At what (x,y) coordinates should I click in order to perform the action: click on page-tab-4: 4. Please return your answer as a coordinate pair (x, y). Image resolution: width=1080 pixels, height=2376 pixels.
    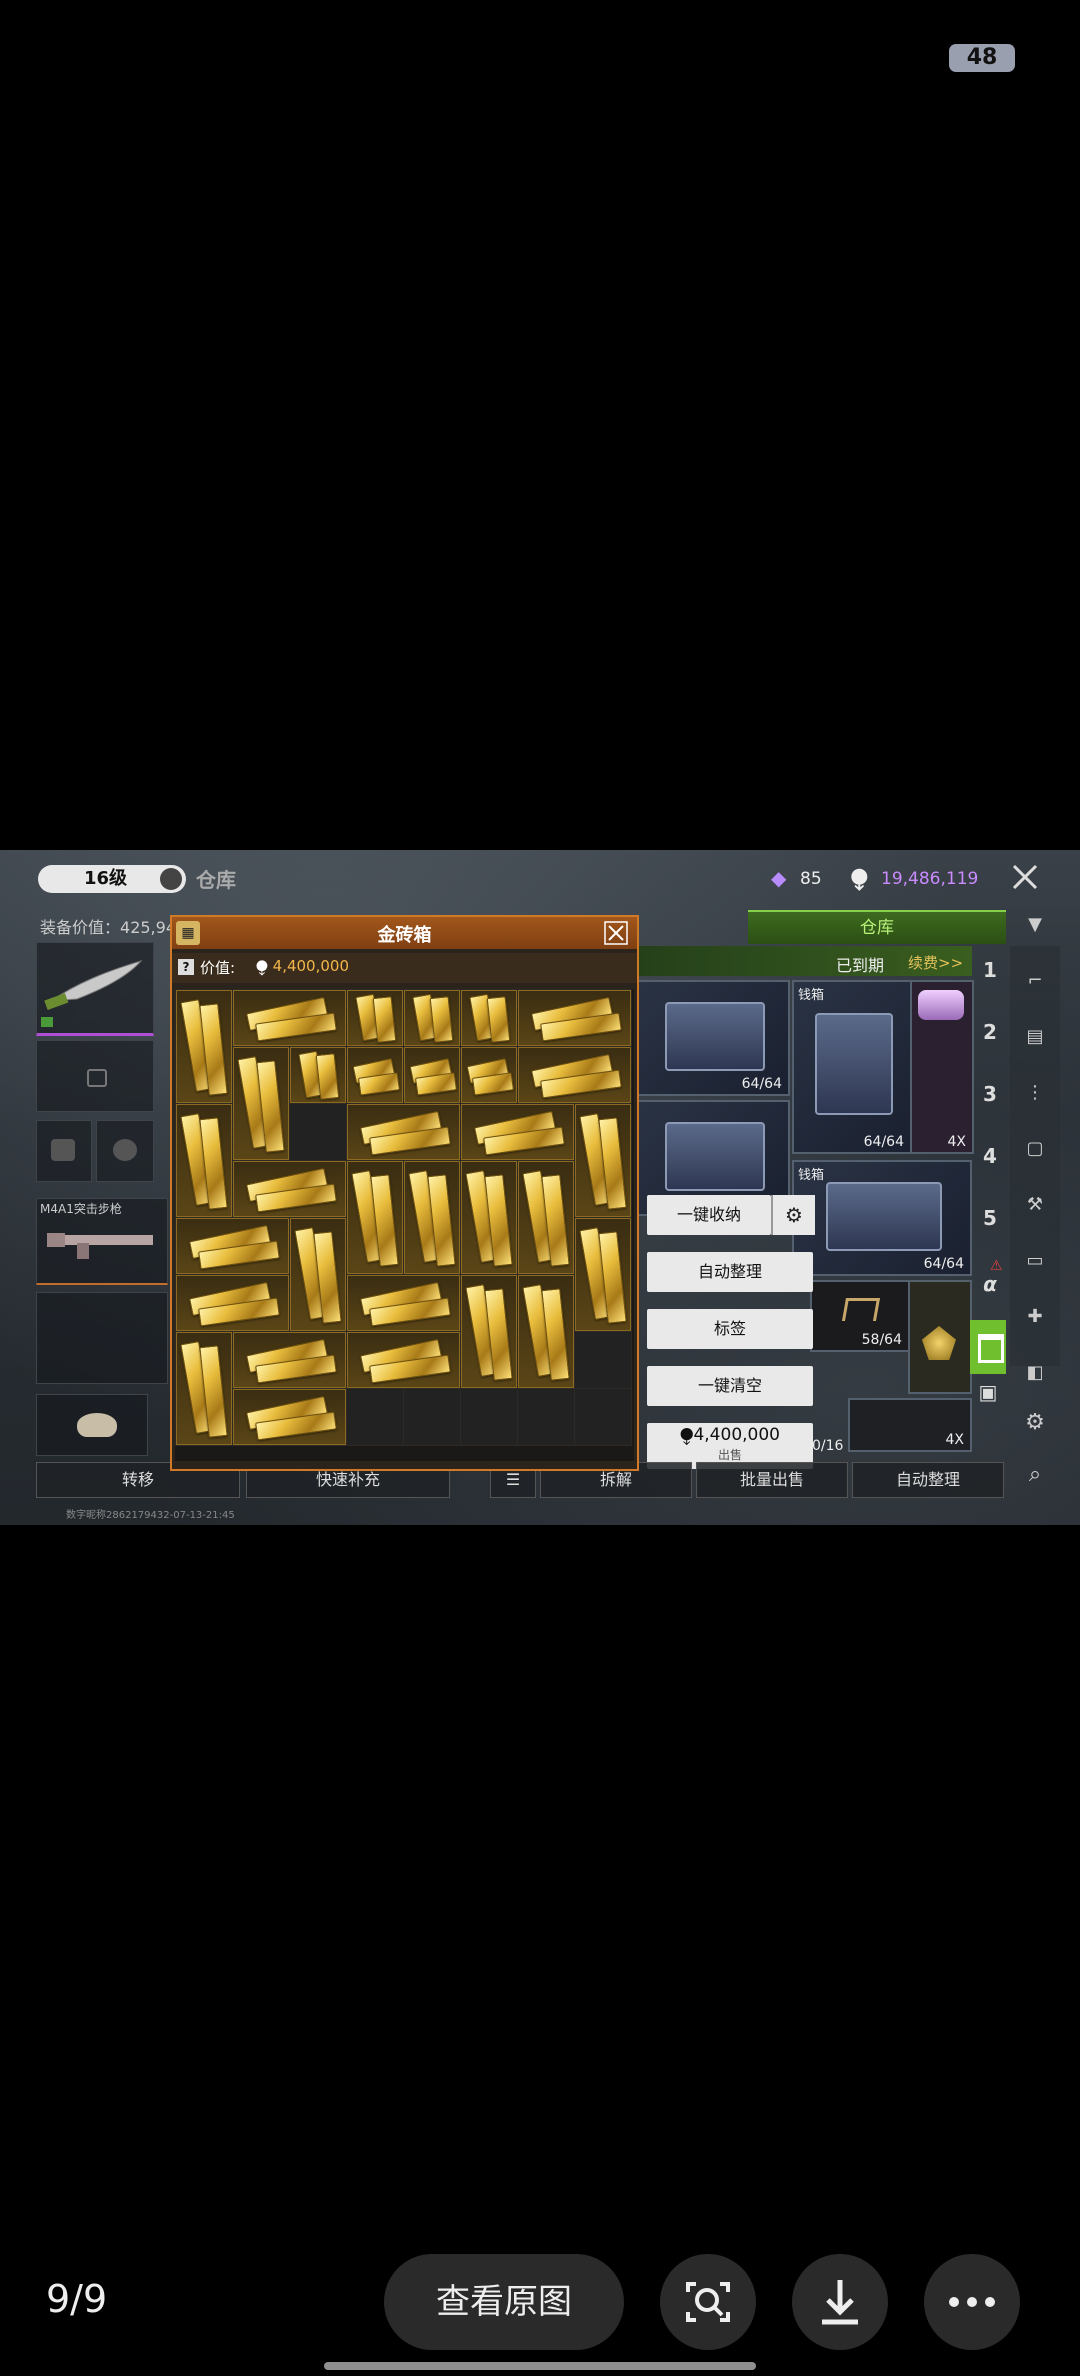
    Looking at the image, I should click on (990, 1156).